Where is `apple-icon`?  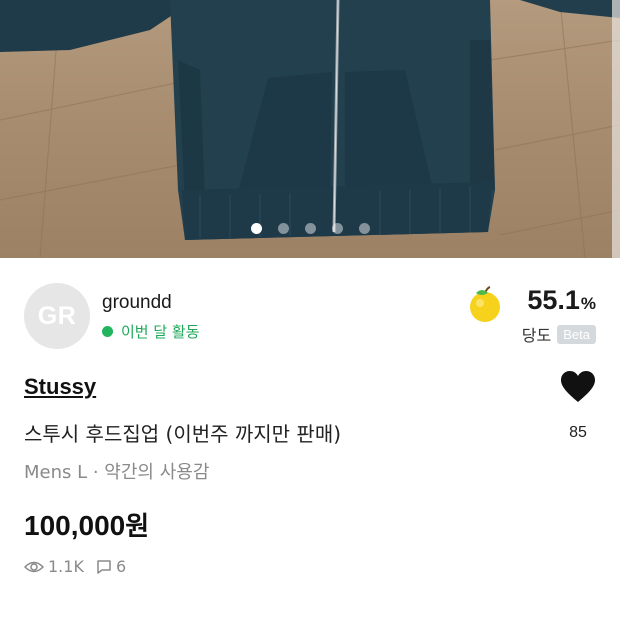 apple-icon is located at coordinates (485, 304).